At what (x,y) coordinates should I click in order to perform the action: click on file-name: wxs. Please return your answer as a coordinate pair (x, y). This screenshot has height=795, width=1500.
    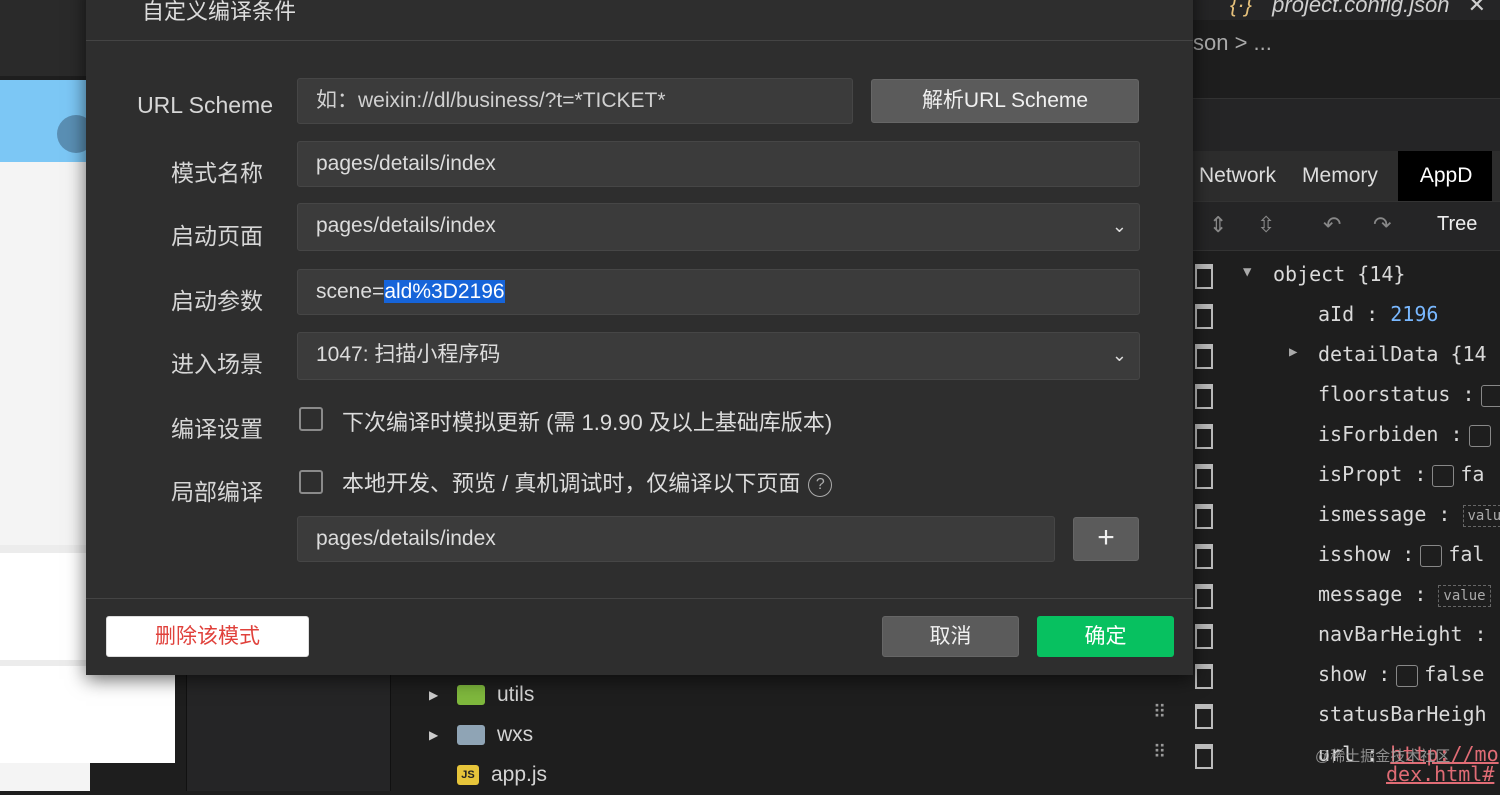
    Looking at the image, I should click on (515, 735).